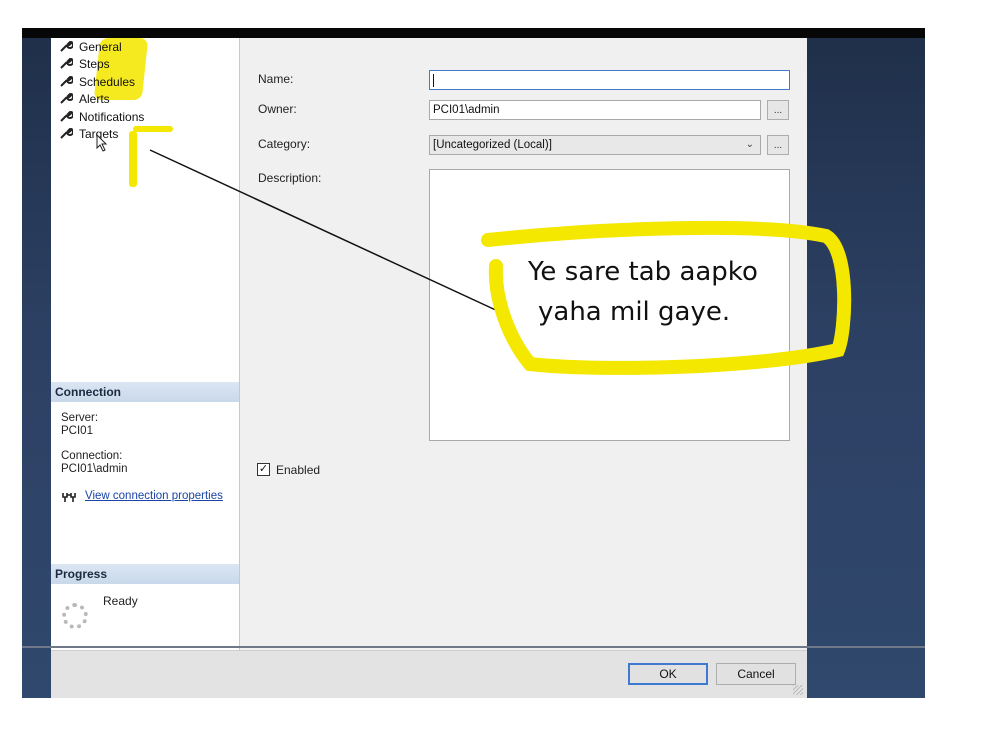 This screenshot has width=984, height=746. Describe the element at coordinates (658, 292) in the screenshot. I see `annotation-text: Ye sare tab aapko yaha mil gaye.` at that location.